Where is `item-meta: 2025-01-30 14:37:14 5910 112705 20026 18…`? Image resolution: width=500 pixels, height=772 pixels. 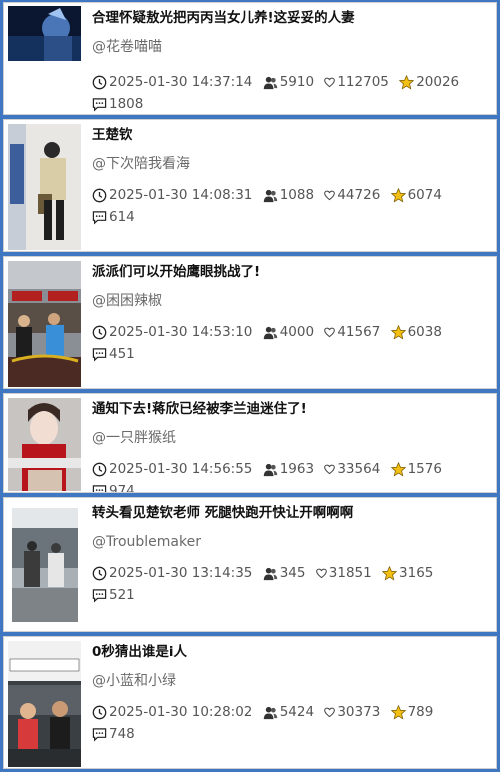 item-meta: 2025-01-30 14:37:14 5910 112705 20026 18… is located at coordinates (289, 92).